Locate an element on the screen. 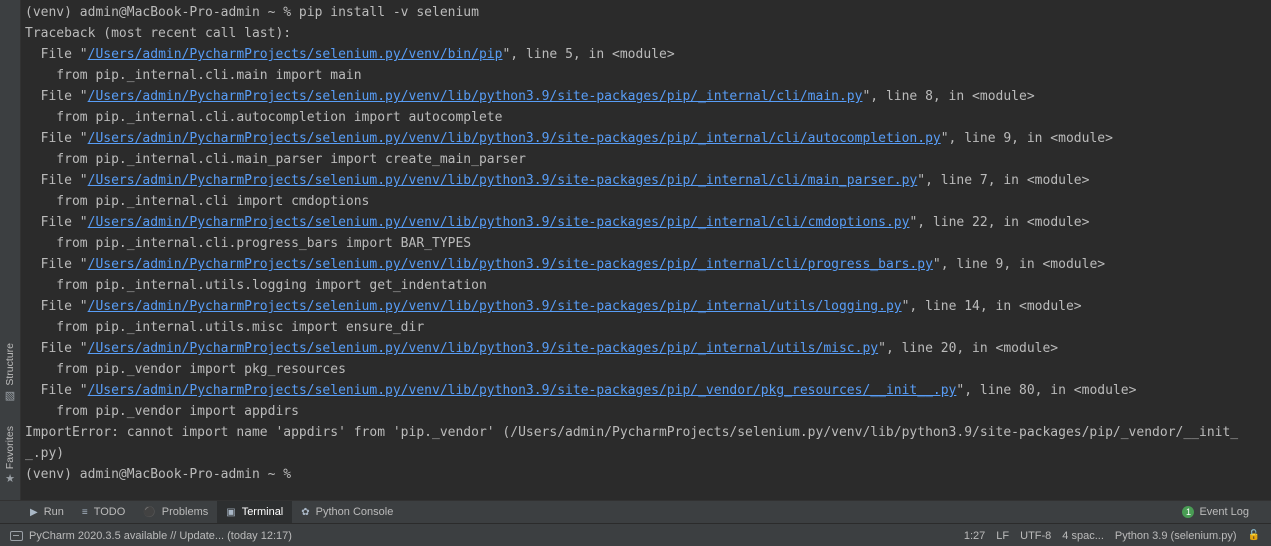 This screenshot has width=1271, height=546. event-log-badge: 1 is located at coordinates (1188, 512).